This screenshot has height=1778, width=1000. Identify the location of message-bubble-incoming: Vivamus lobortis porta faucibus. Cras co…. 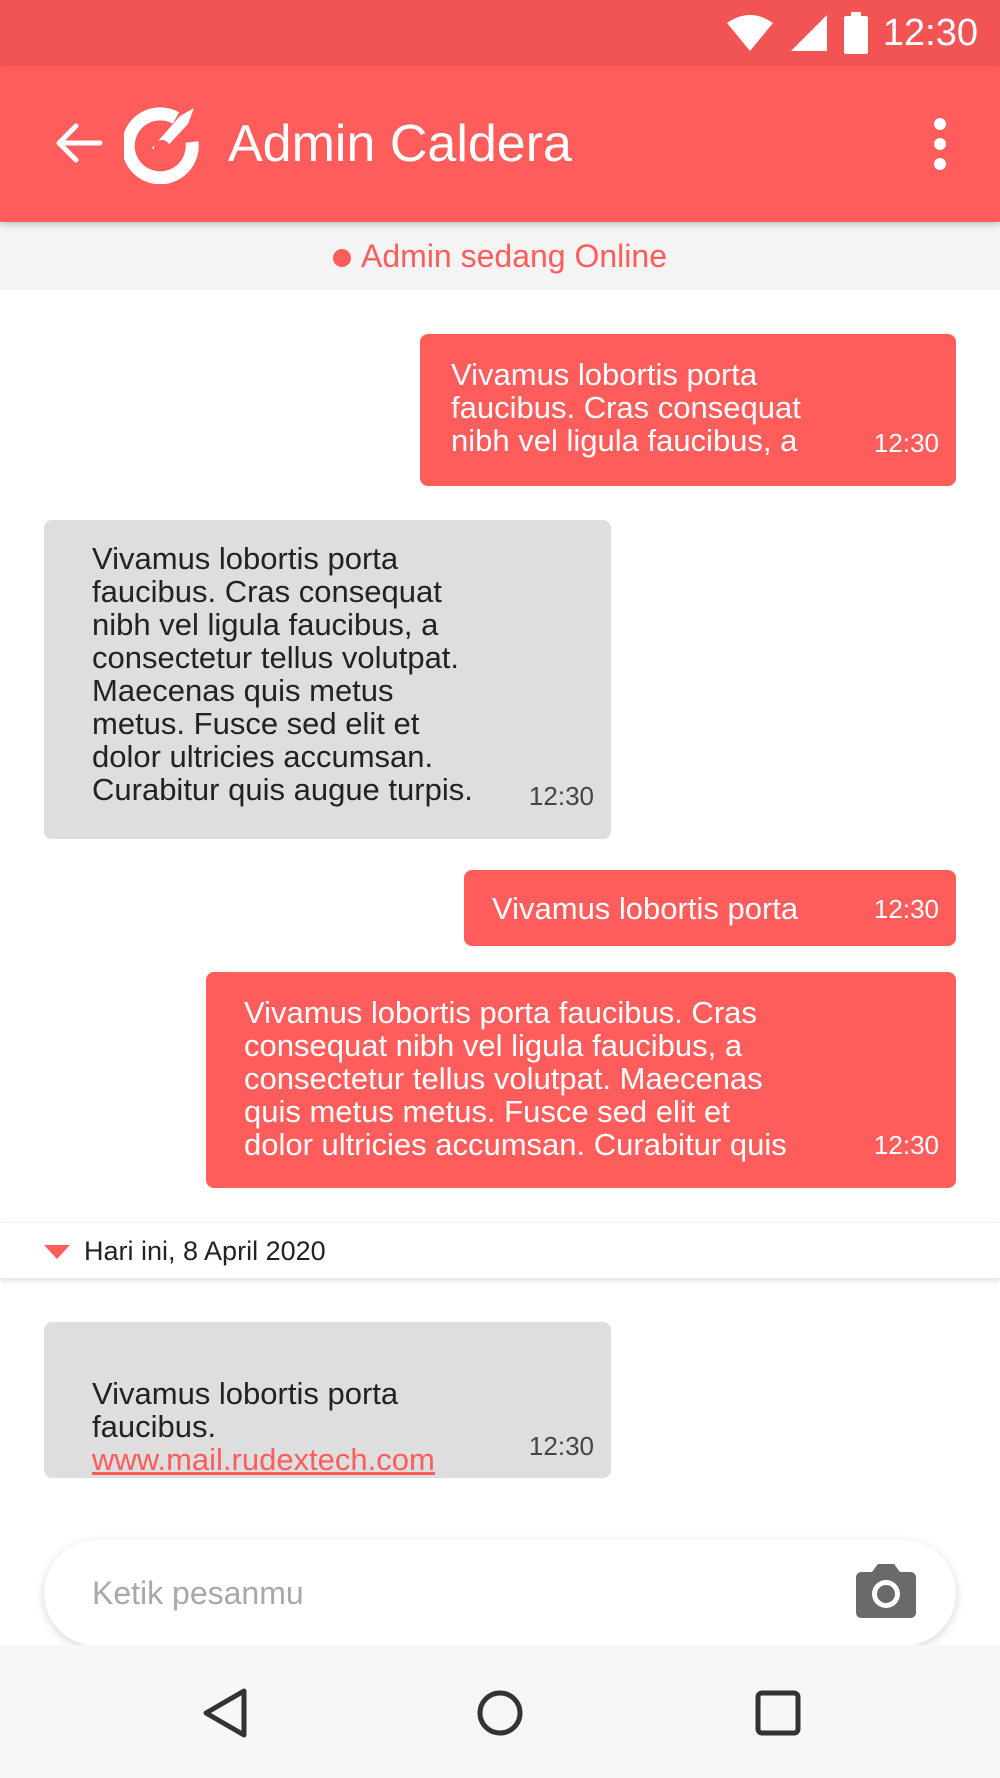
(327, 679).